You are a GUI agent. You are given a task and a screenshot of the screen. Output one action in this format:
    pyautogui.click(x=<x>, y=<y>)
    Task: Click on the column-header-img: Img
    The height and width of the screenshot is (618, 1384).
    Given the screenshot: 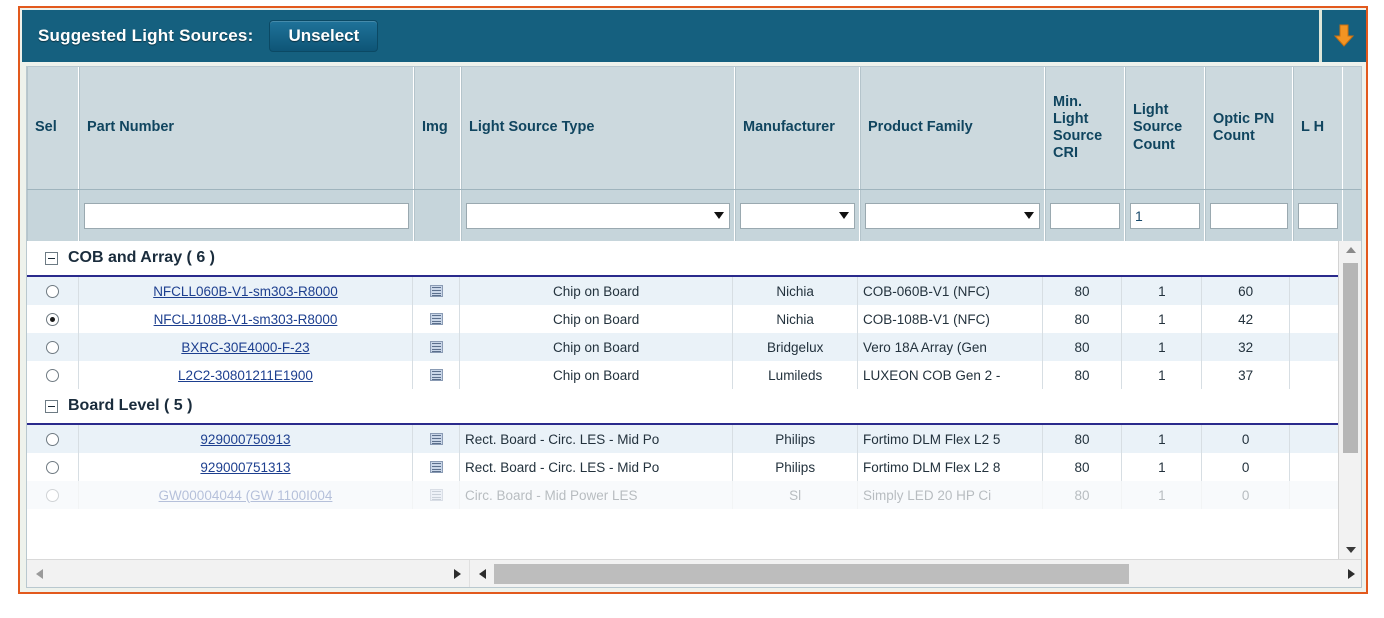 What is the action you would take?
    pyautogui.click(x=437, y=128)
    